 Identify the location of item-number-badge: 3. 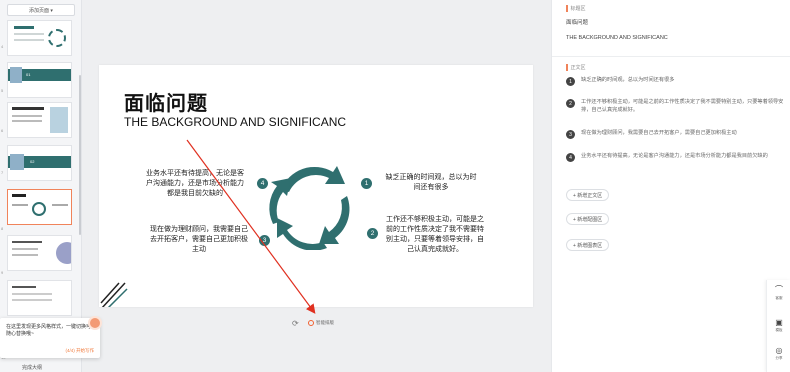
(570, 134).